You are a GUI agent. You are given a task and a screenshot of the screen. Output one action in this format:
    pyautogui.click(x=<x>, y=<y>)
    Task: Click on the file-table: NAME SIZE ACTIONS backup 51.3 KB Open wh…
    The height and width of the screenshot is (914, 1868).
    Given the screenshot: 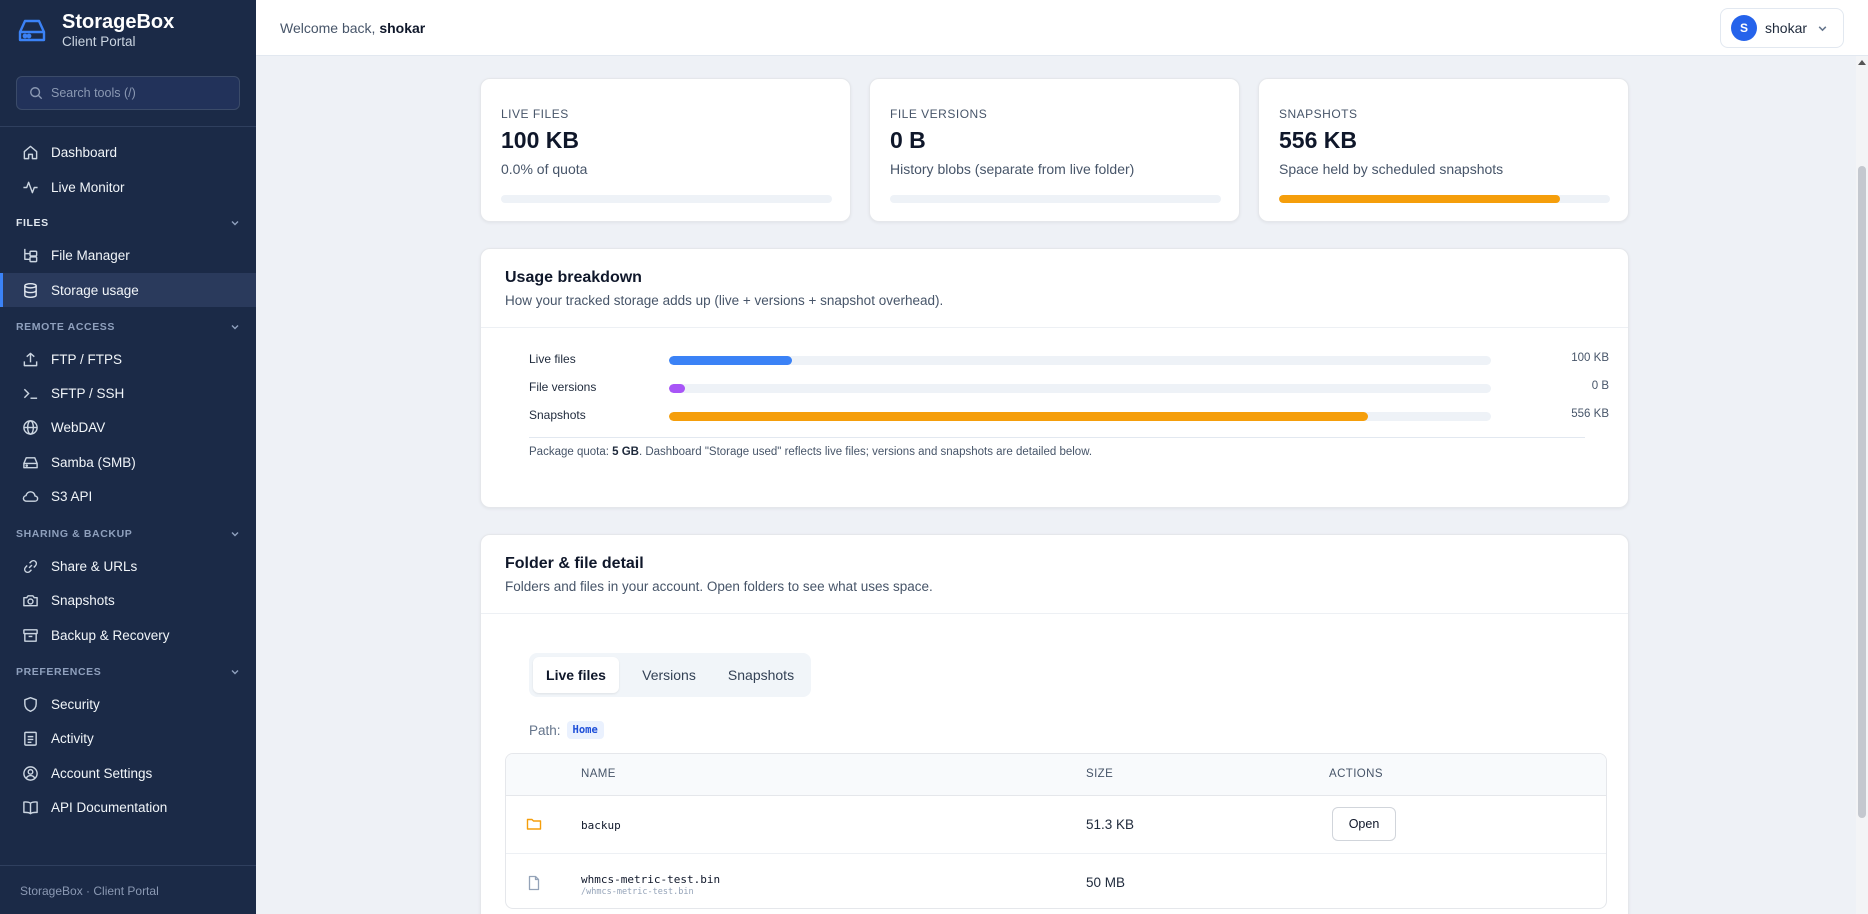 What is the action you would take?
    pyautogui.click(x=1056, y=831)
    